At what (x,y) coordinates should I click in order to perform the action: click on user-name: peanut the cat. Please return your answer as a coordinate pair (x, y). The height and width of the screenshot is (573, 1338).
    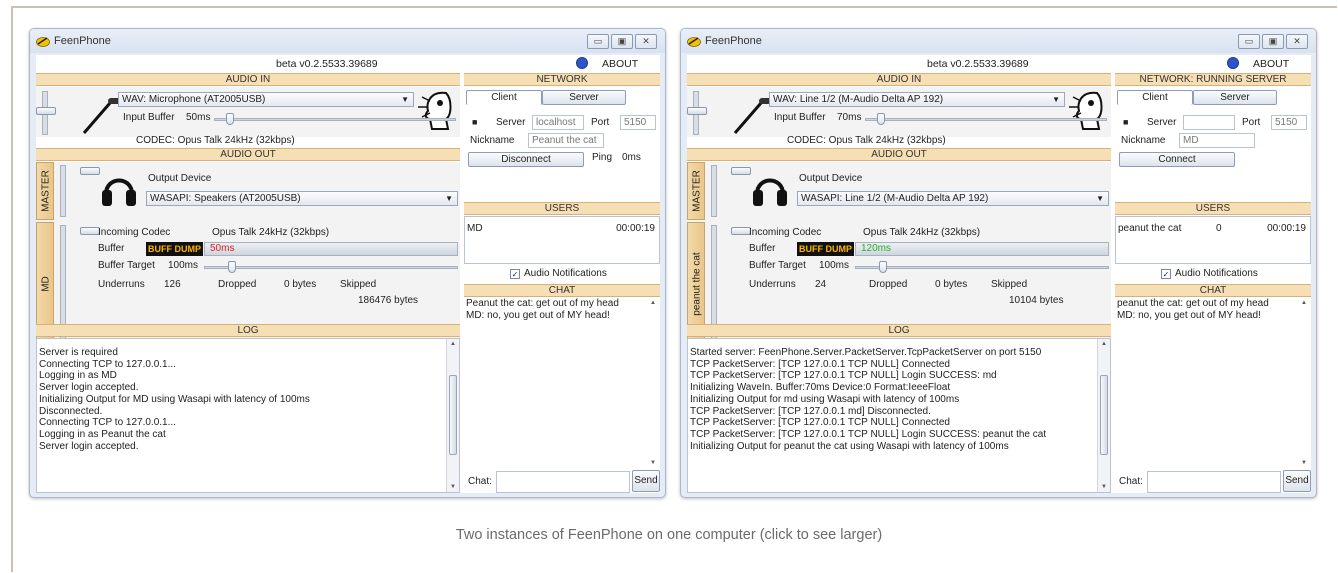
    Looking at the image, I should click on (1149, 228).